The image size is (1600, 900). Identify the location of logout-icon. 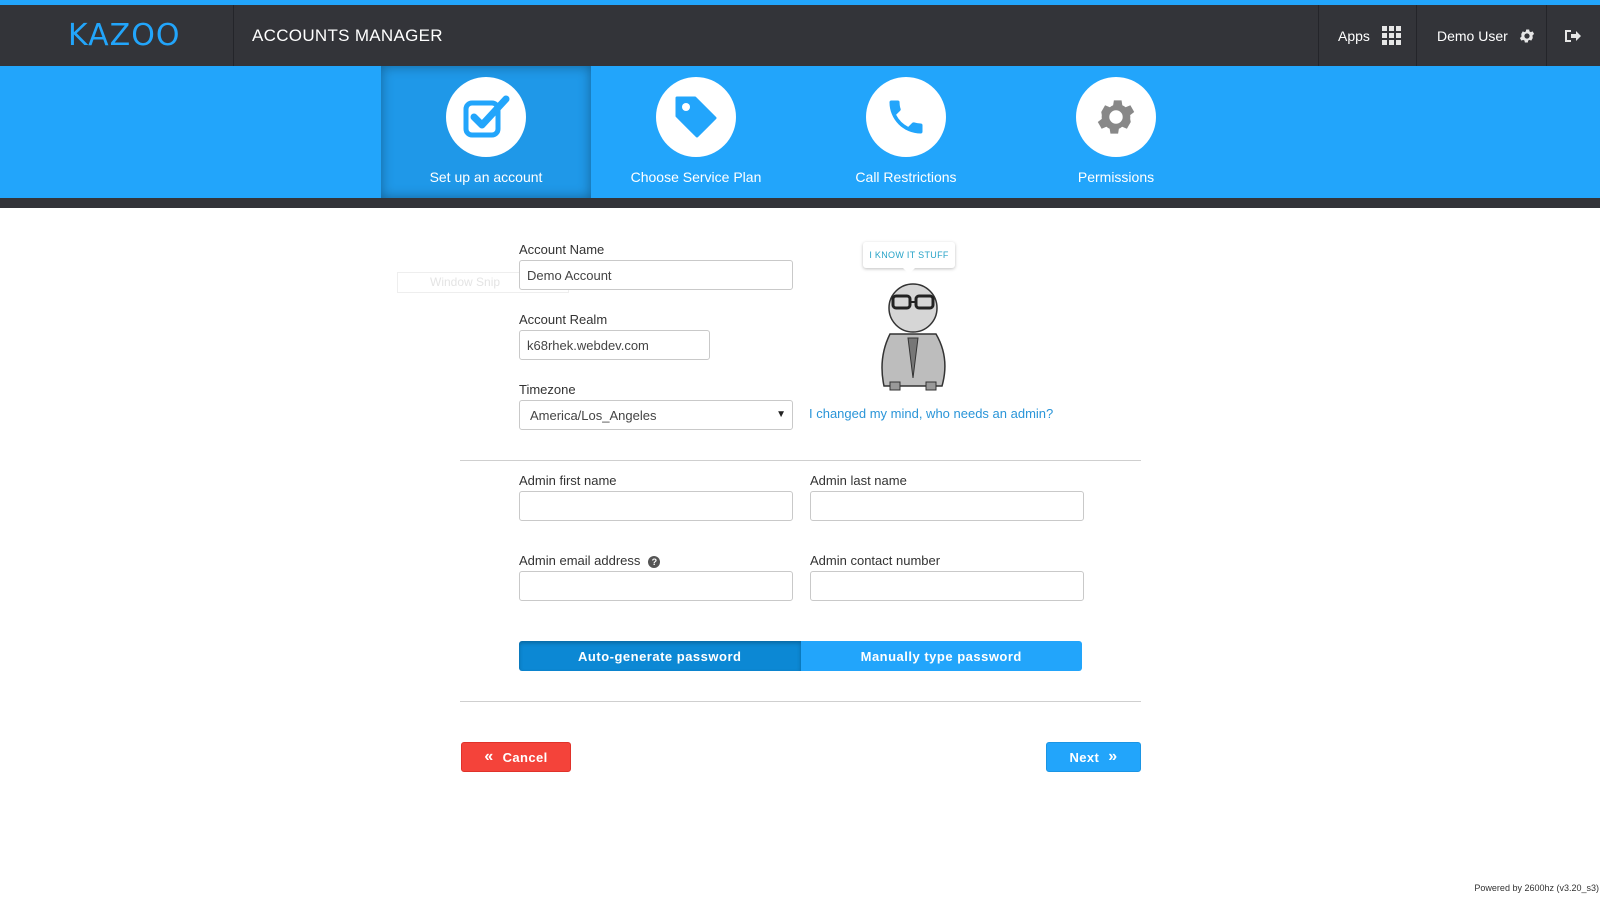
(1573, 35).